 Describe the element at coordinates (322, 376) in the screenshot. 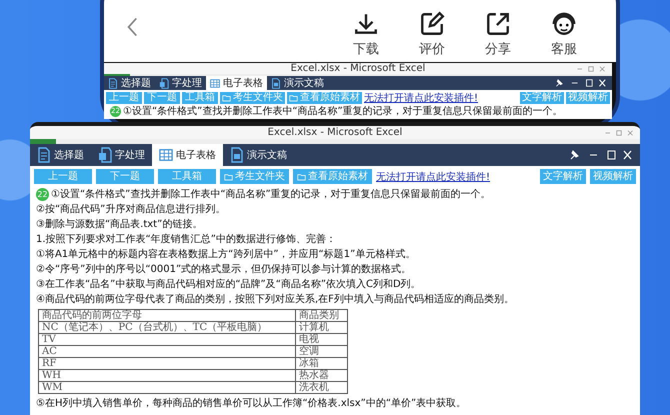

I see `table-cell: 热水器` at that location.